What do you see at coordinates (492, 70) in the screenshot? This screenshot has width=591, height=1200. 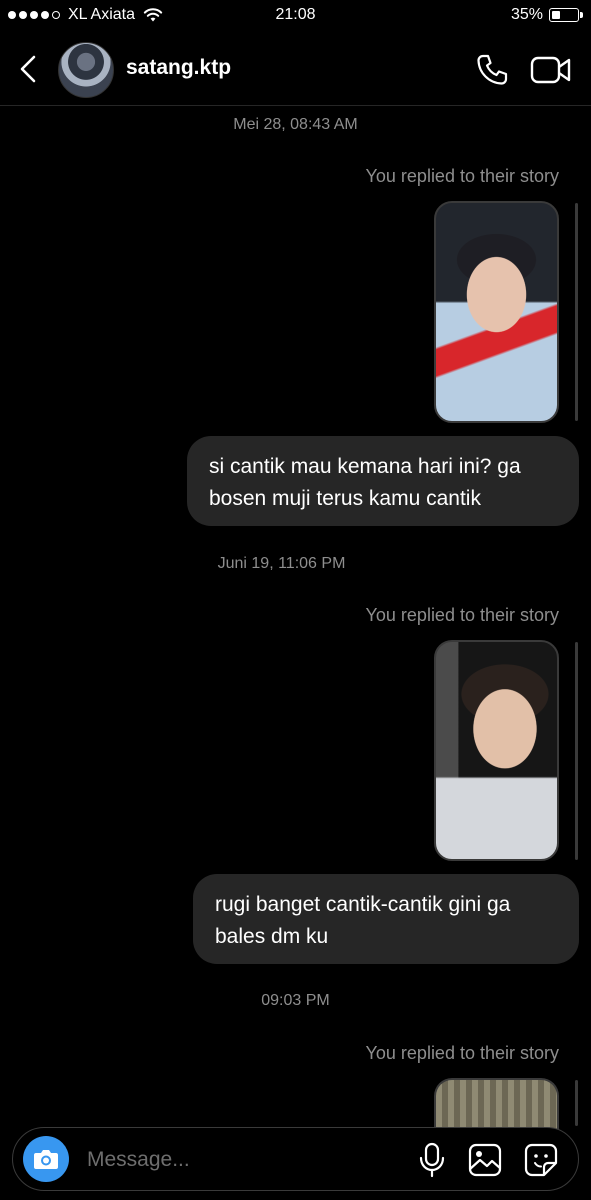 I see `phone-icon` at bounding box center [492, 70].